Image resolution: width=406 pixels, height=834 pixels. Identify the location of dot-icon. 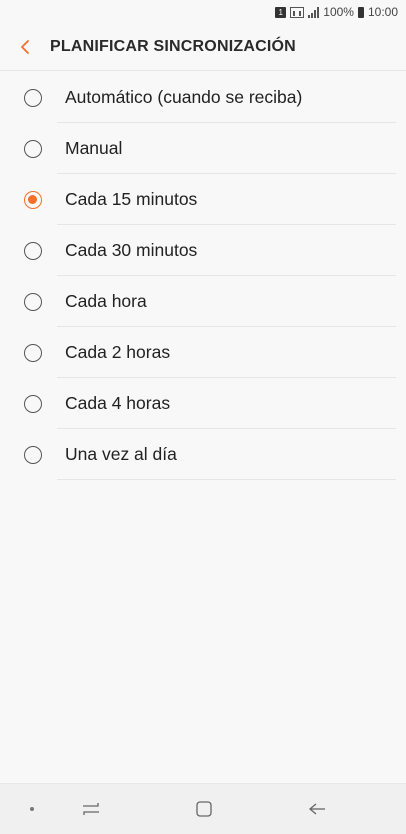
(32, 809).